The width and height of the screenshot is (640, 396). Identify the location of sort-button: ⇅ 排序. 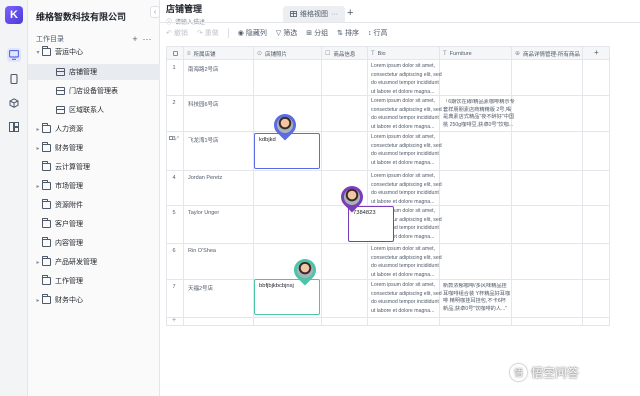
(348, 33).